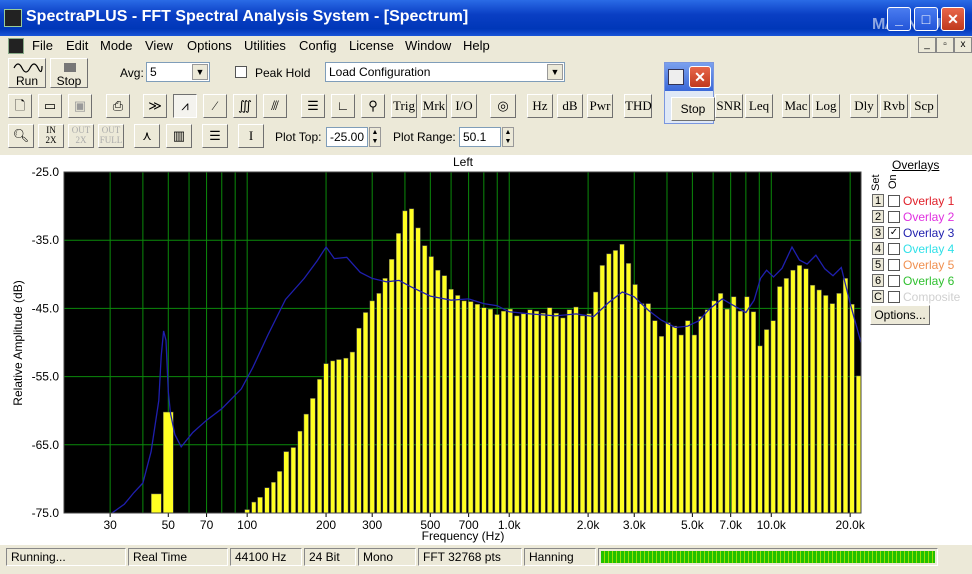  I want to click on y-tick-label: -45.0, so click(46, 308).